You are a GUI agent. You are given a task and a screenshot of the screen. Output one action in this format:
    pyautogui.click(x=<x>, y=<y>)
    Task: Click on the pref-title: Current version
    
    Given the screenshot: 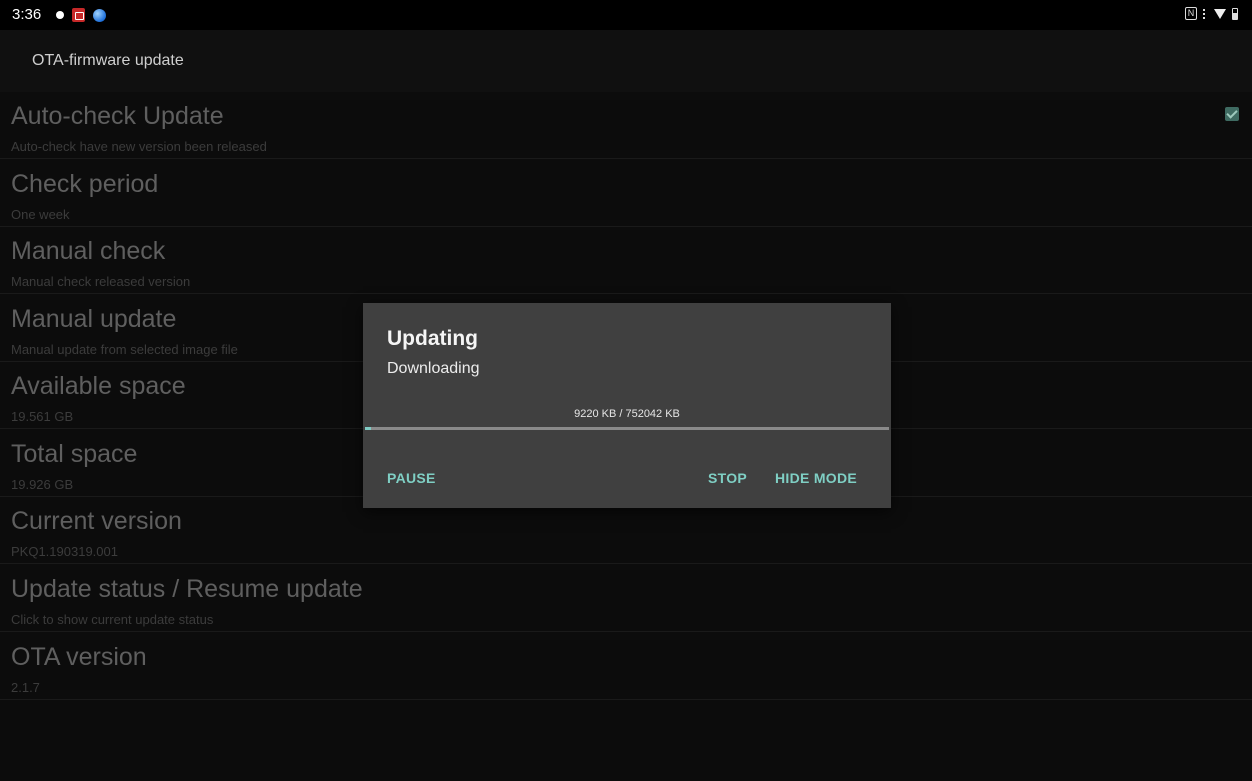 What is the action you would take?
    pyautogui.click(x=96, y=521)
    